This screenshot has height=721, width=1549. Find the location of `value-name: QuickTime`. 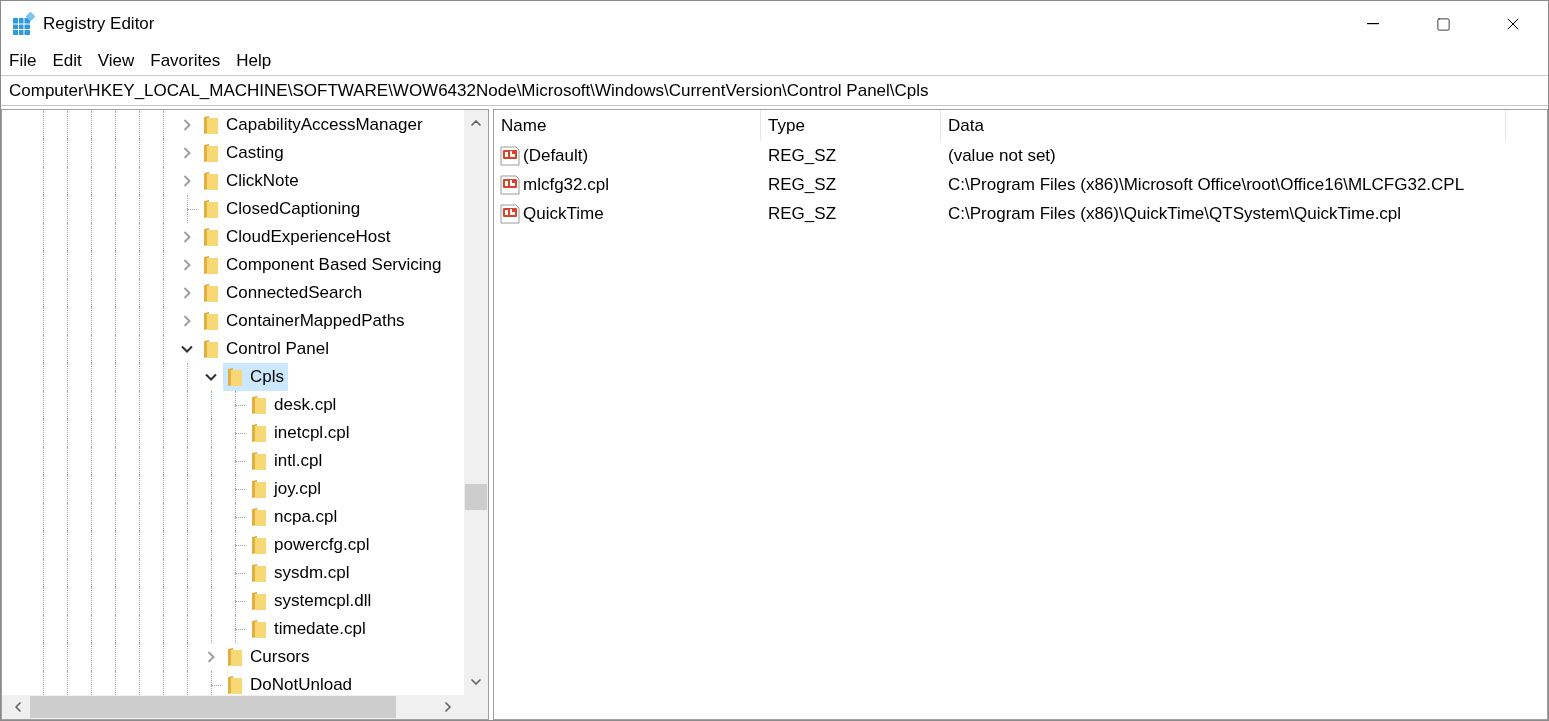

value-name: QuickTime is located at coordinates (563, 213).